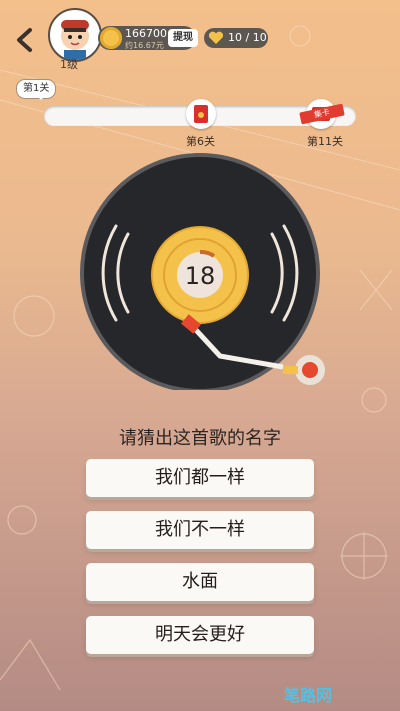 The image size is (400, 711). Describe the element at coordinates (325, 141) in the screenshot. I see `milestone-label-11: 第11关` at that location.